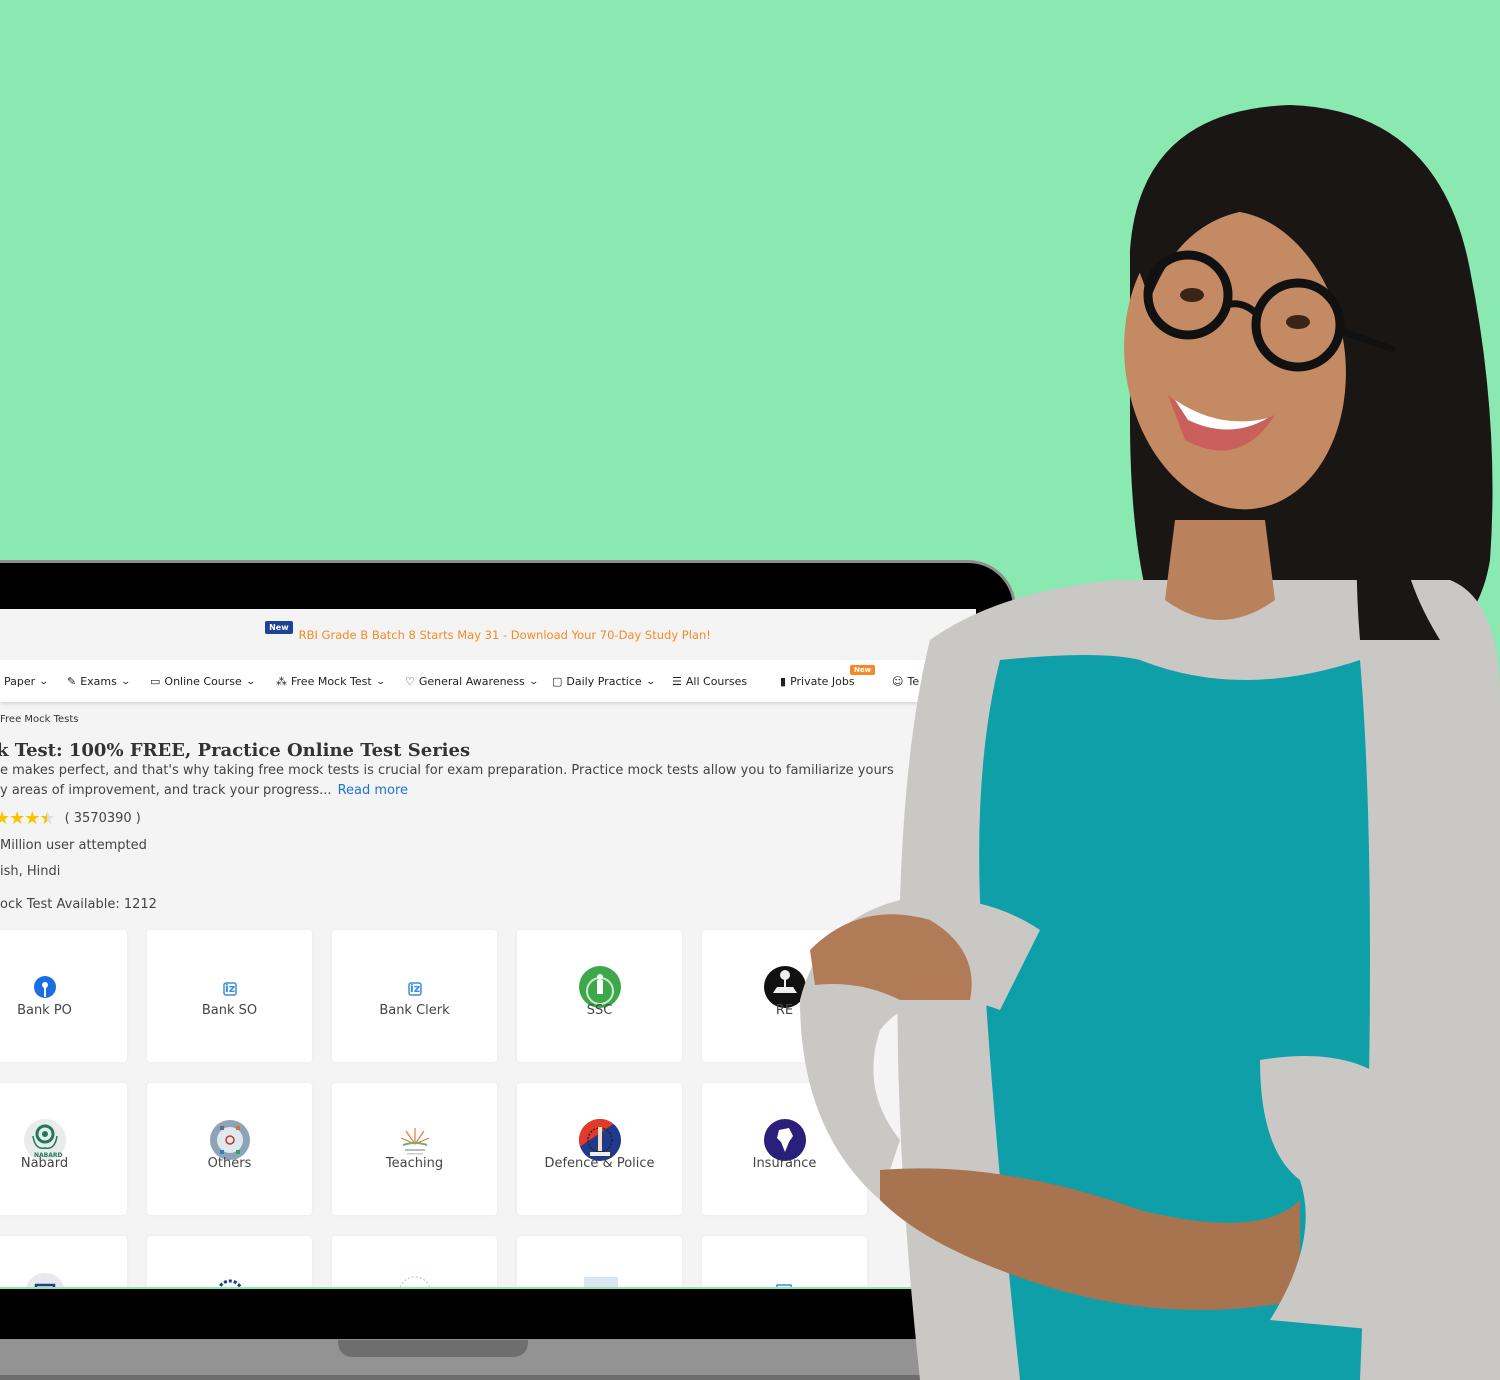 This screenshot has width=1500, height=1380. What do you see at coordinates (863, 670) in the screenshot?
I see `private-jobs-new-badge: New` at bounding box center [863, 670].